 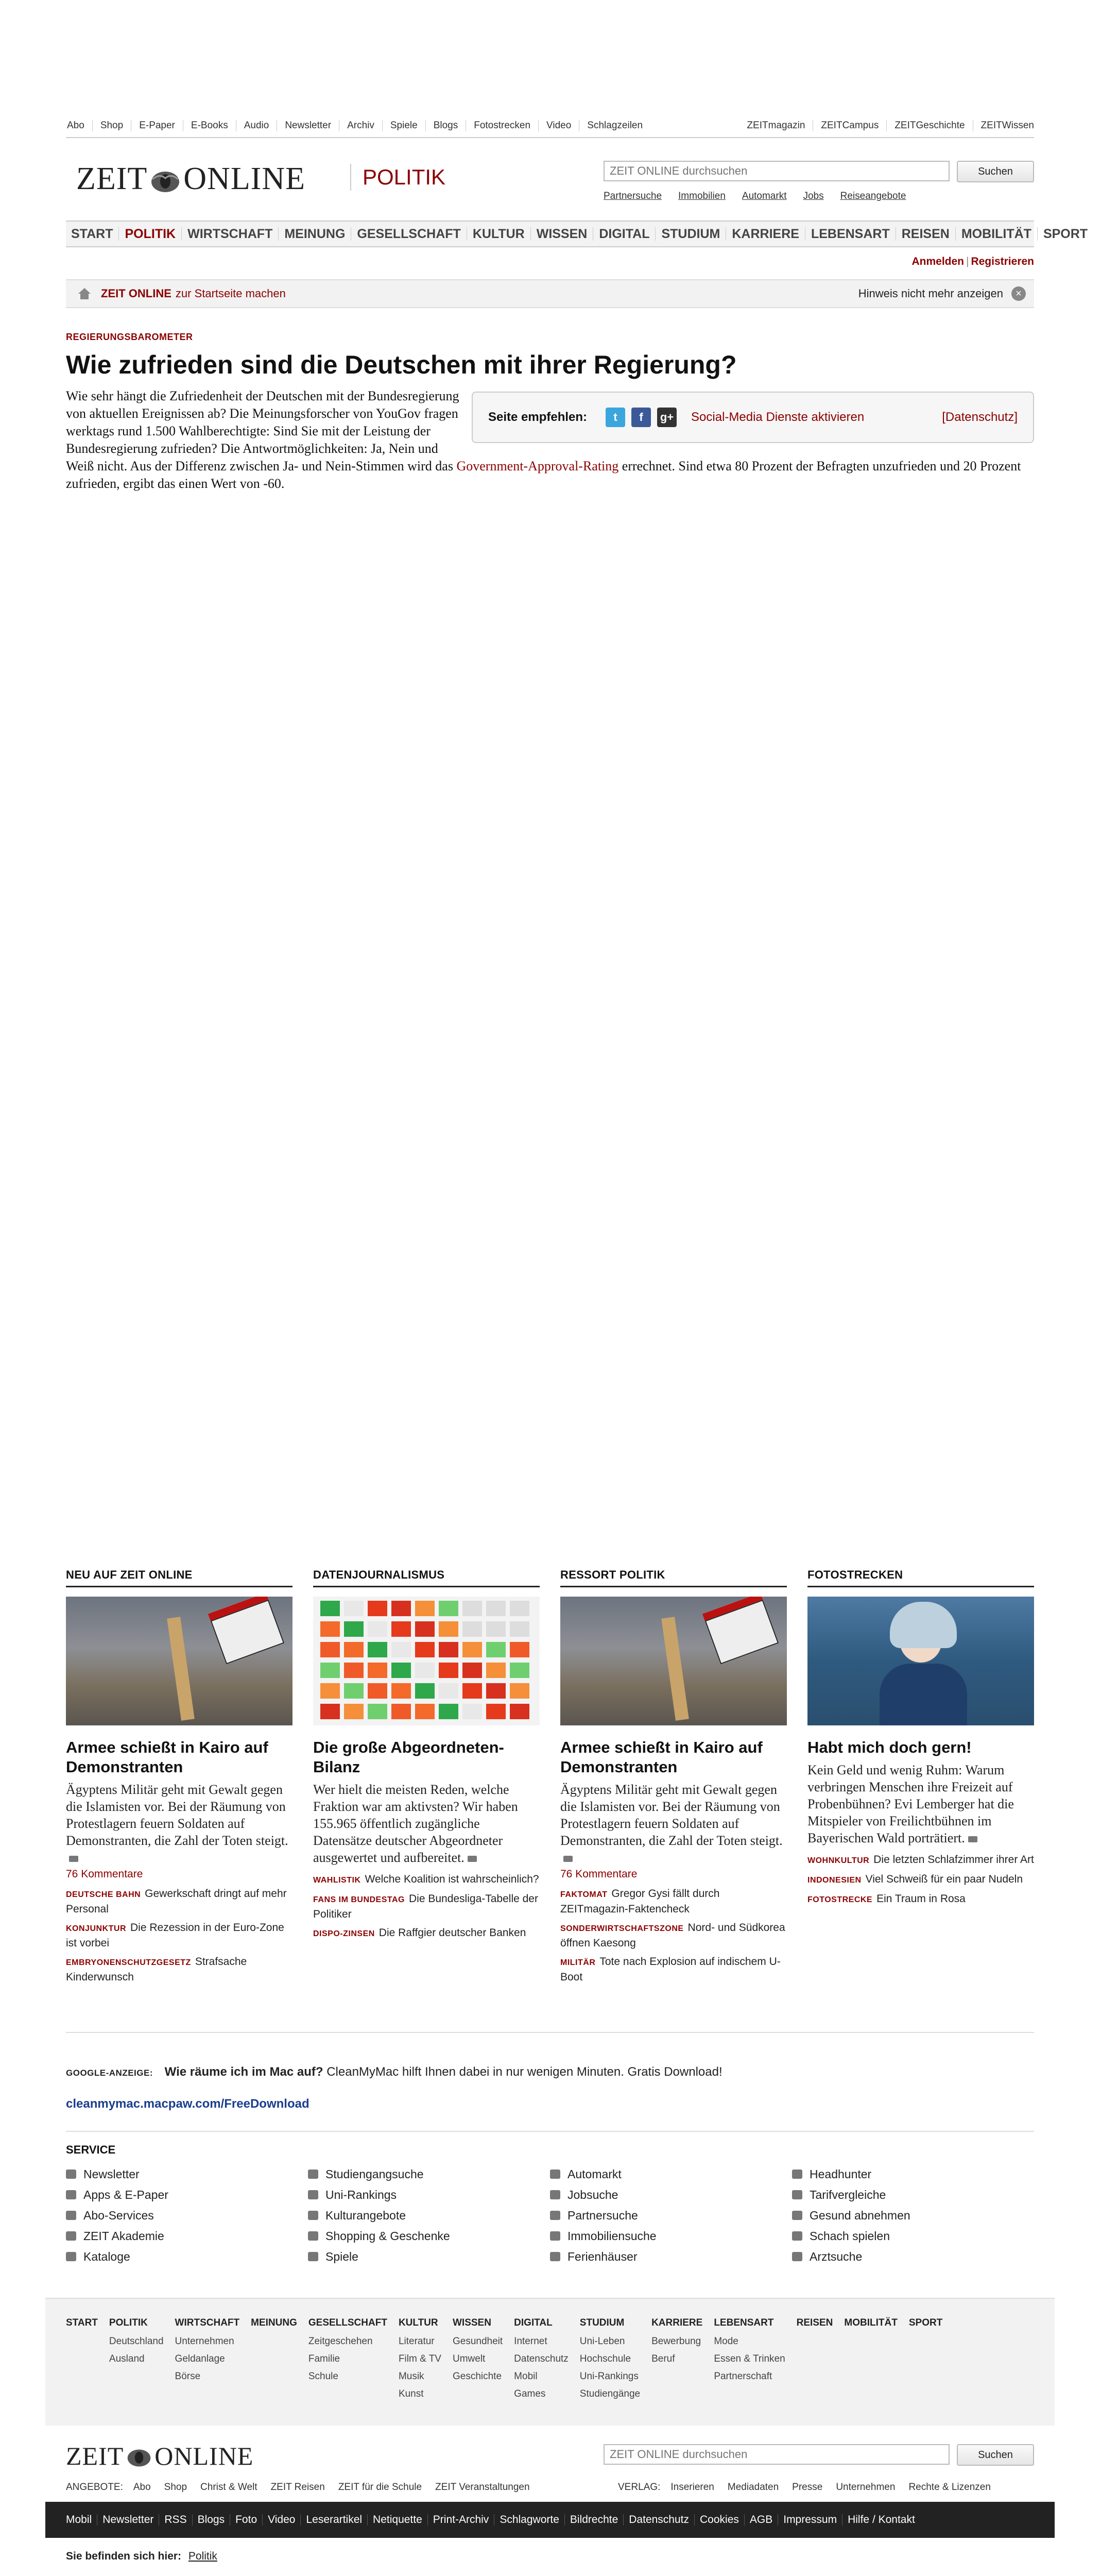 What do you see at coordinates (749, 2376) in the screenshot?
I see `sitemap-link-partnerschaft: Partnerschaft` at bounding box center [749, 2376].